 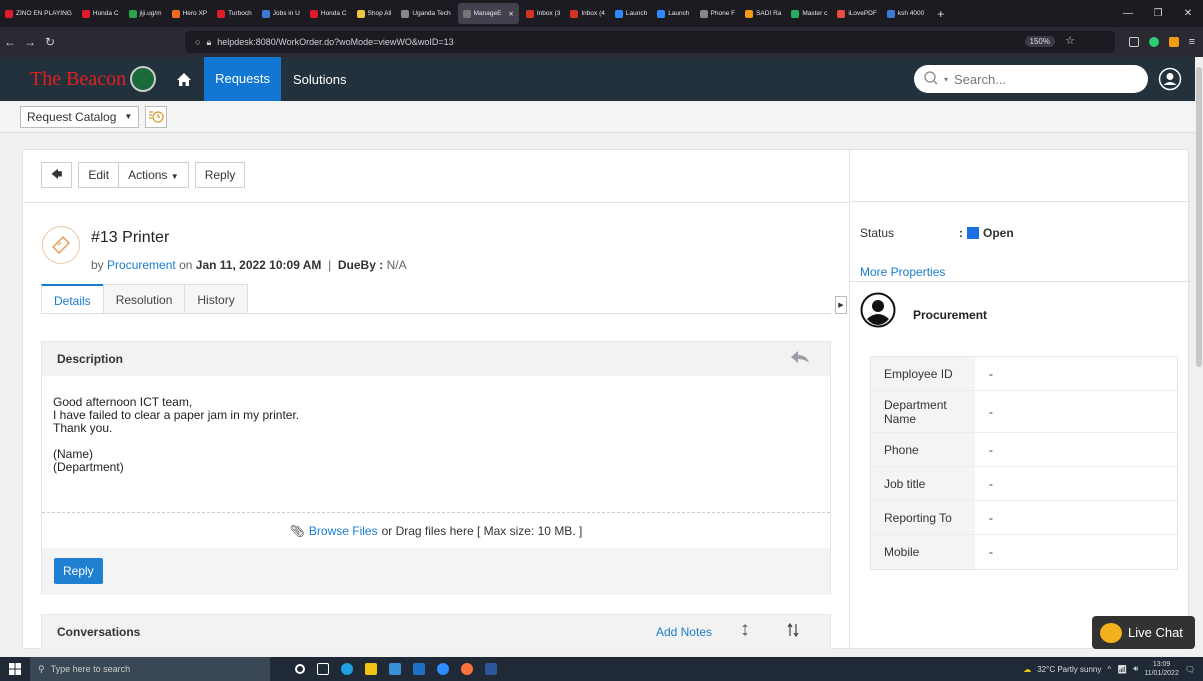 I want to click on browser-tab: Phone F, so click(x=718, y=13).